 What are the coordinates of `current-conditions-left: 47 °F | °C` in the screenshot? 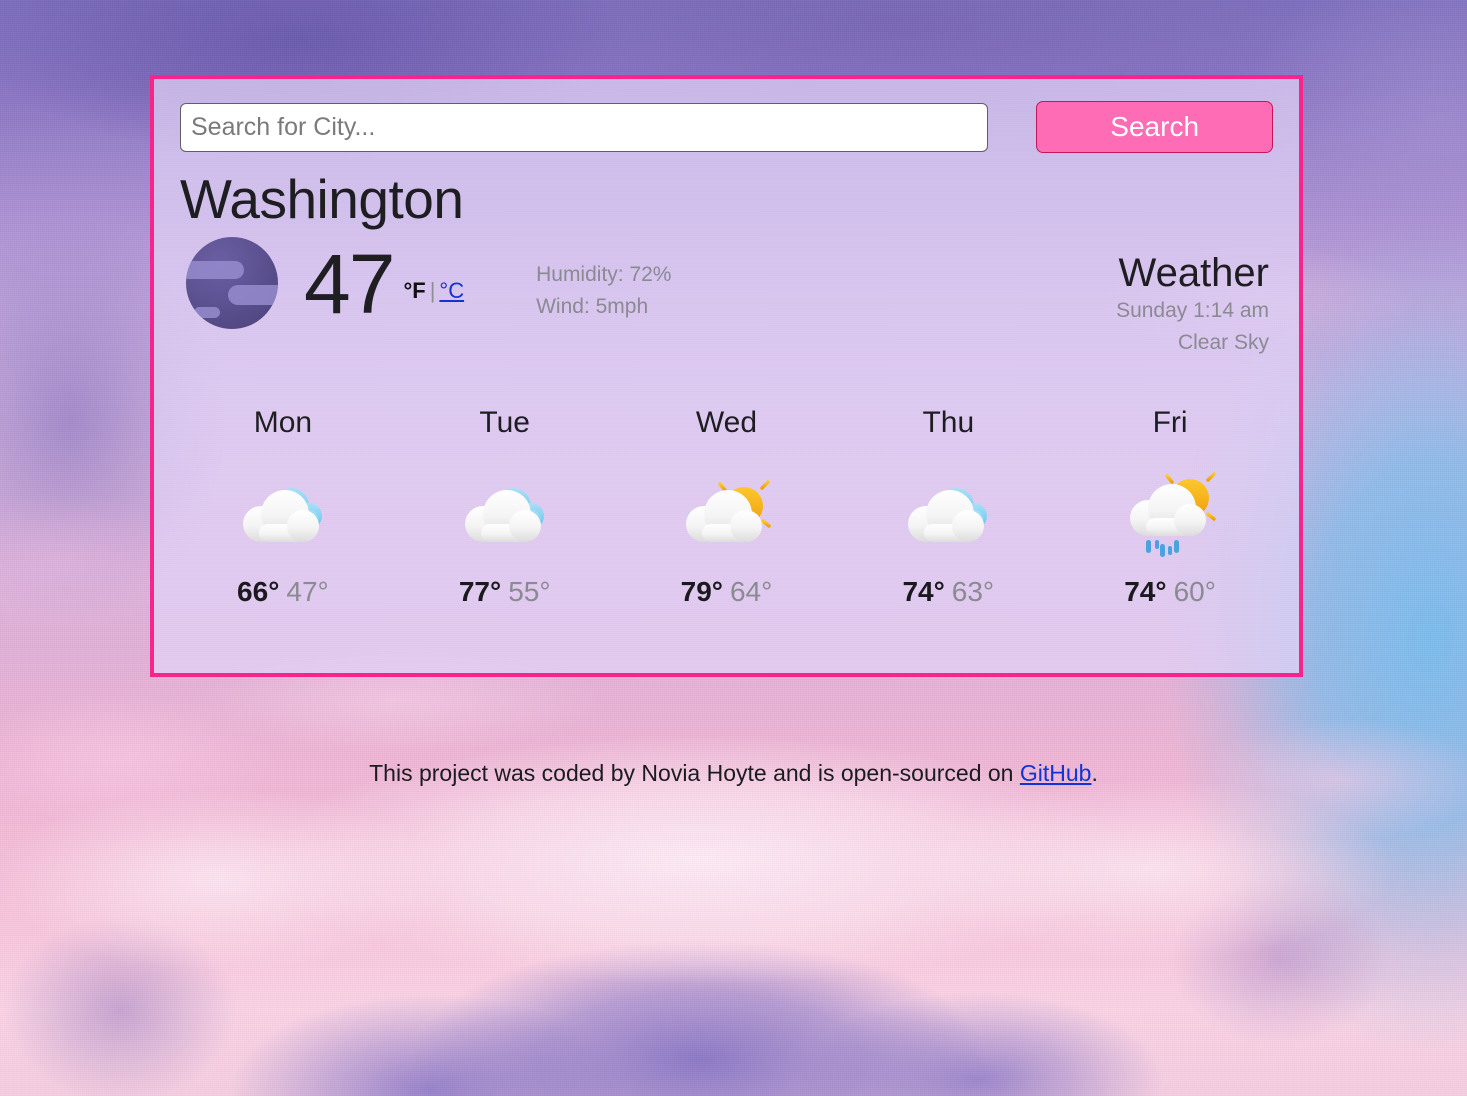 It's located at (322, 283).